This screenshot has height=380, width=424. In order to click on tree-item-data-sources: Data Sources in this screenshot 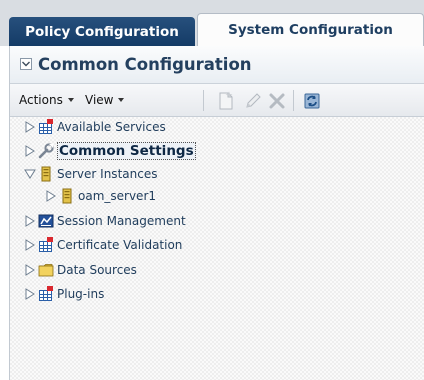, I will do `click(80, 270)`.